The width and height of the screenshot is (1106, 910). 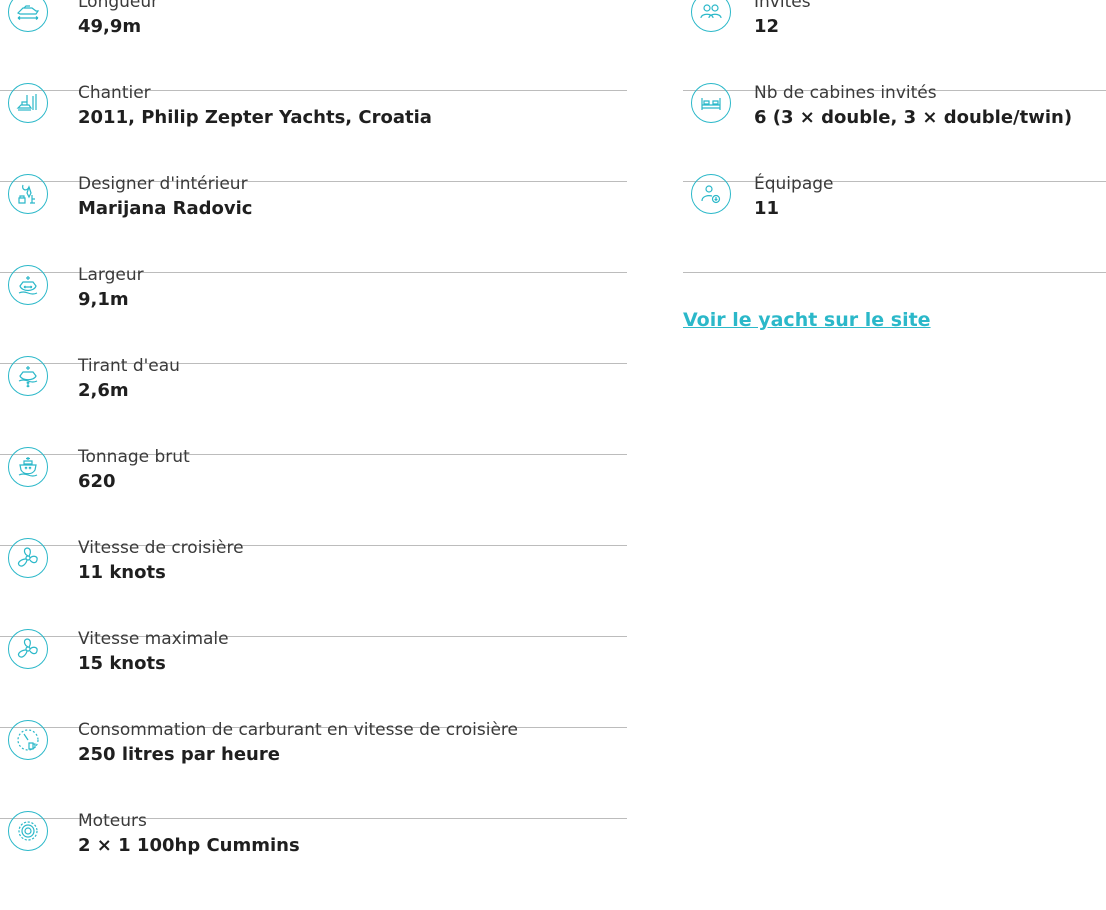 What do you see at coordinates (161, 548) in the screenshot?
I see `spec-label: Vitesse de croisière` at bounding box center [161, 548].